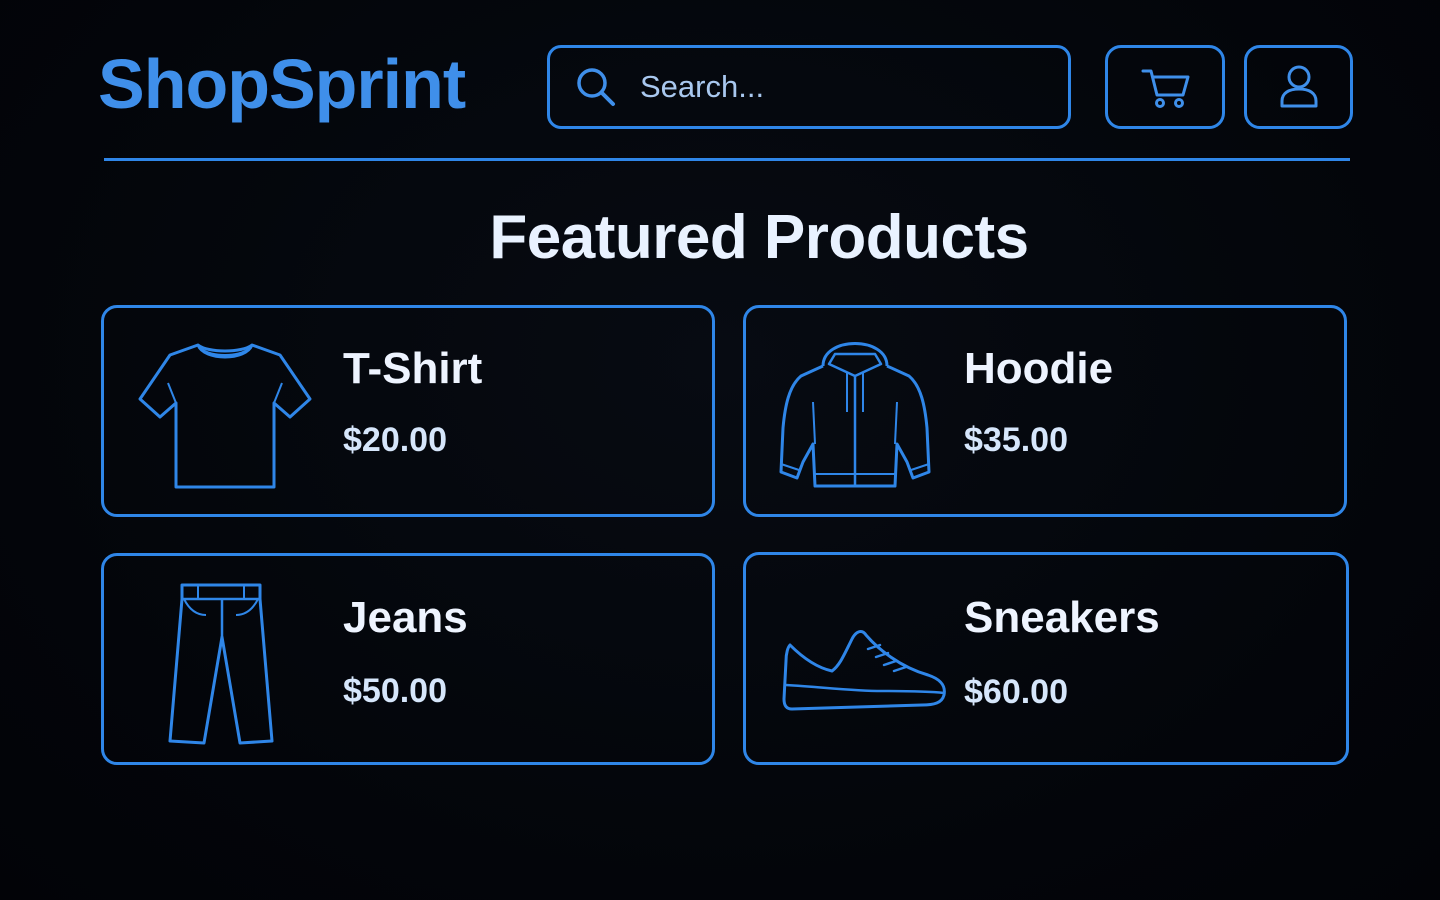 The width and height of the screenshot is (1440, 900). Describe the element at coordinates (727, 159) in the screenshot. I see `header-divider` at that location.